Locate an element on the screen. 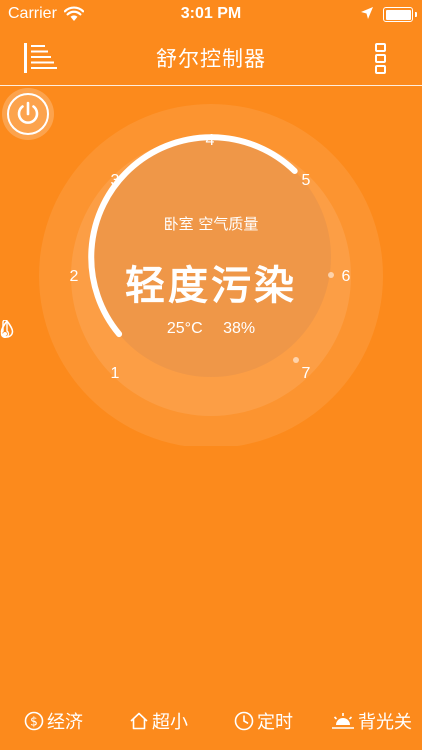 The height and width of the screenshot is (750, 422). nav-header: 舒尔控制器 is located at coordinates (211, 58).